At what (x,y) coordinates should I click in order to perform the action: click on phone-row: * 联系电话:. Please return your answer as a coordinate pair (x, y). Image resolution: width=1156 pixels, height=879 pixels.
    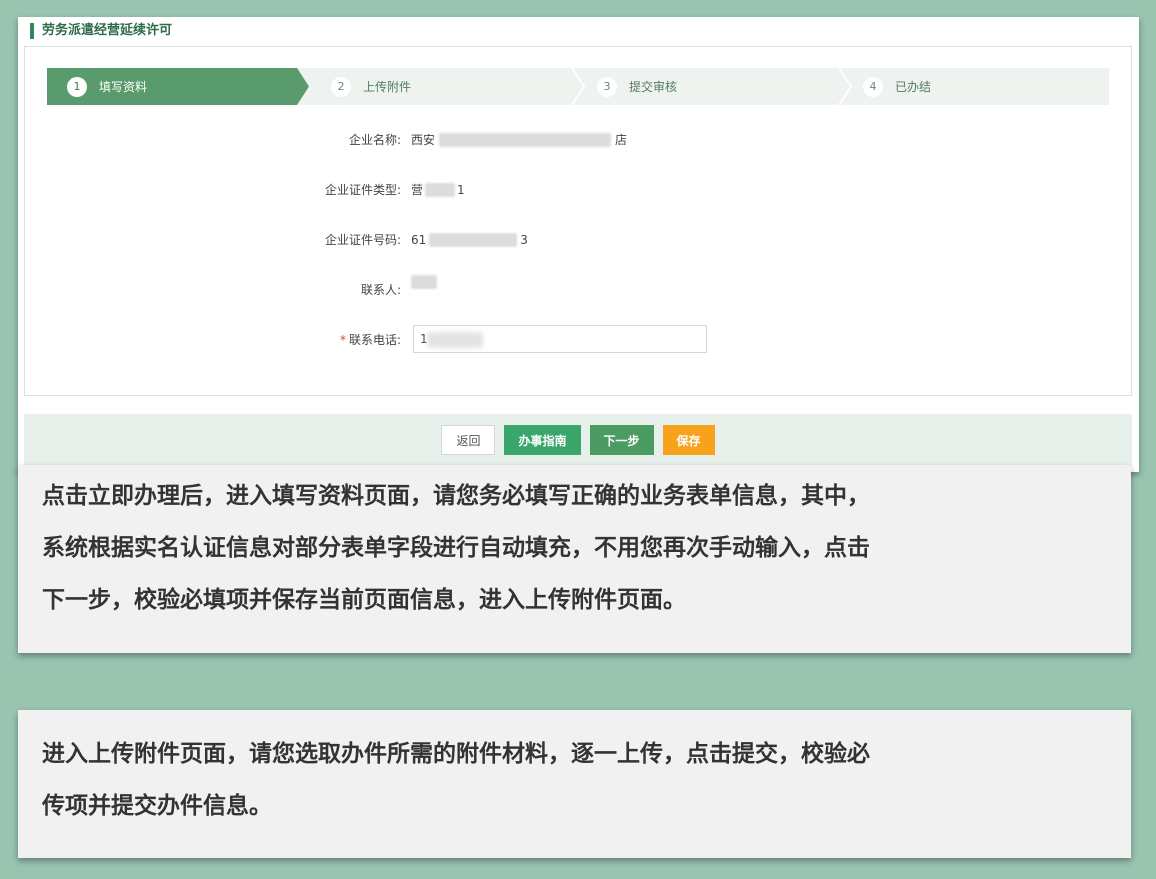
    Looking at the image, I should click on (578, 340).